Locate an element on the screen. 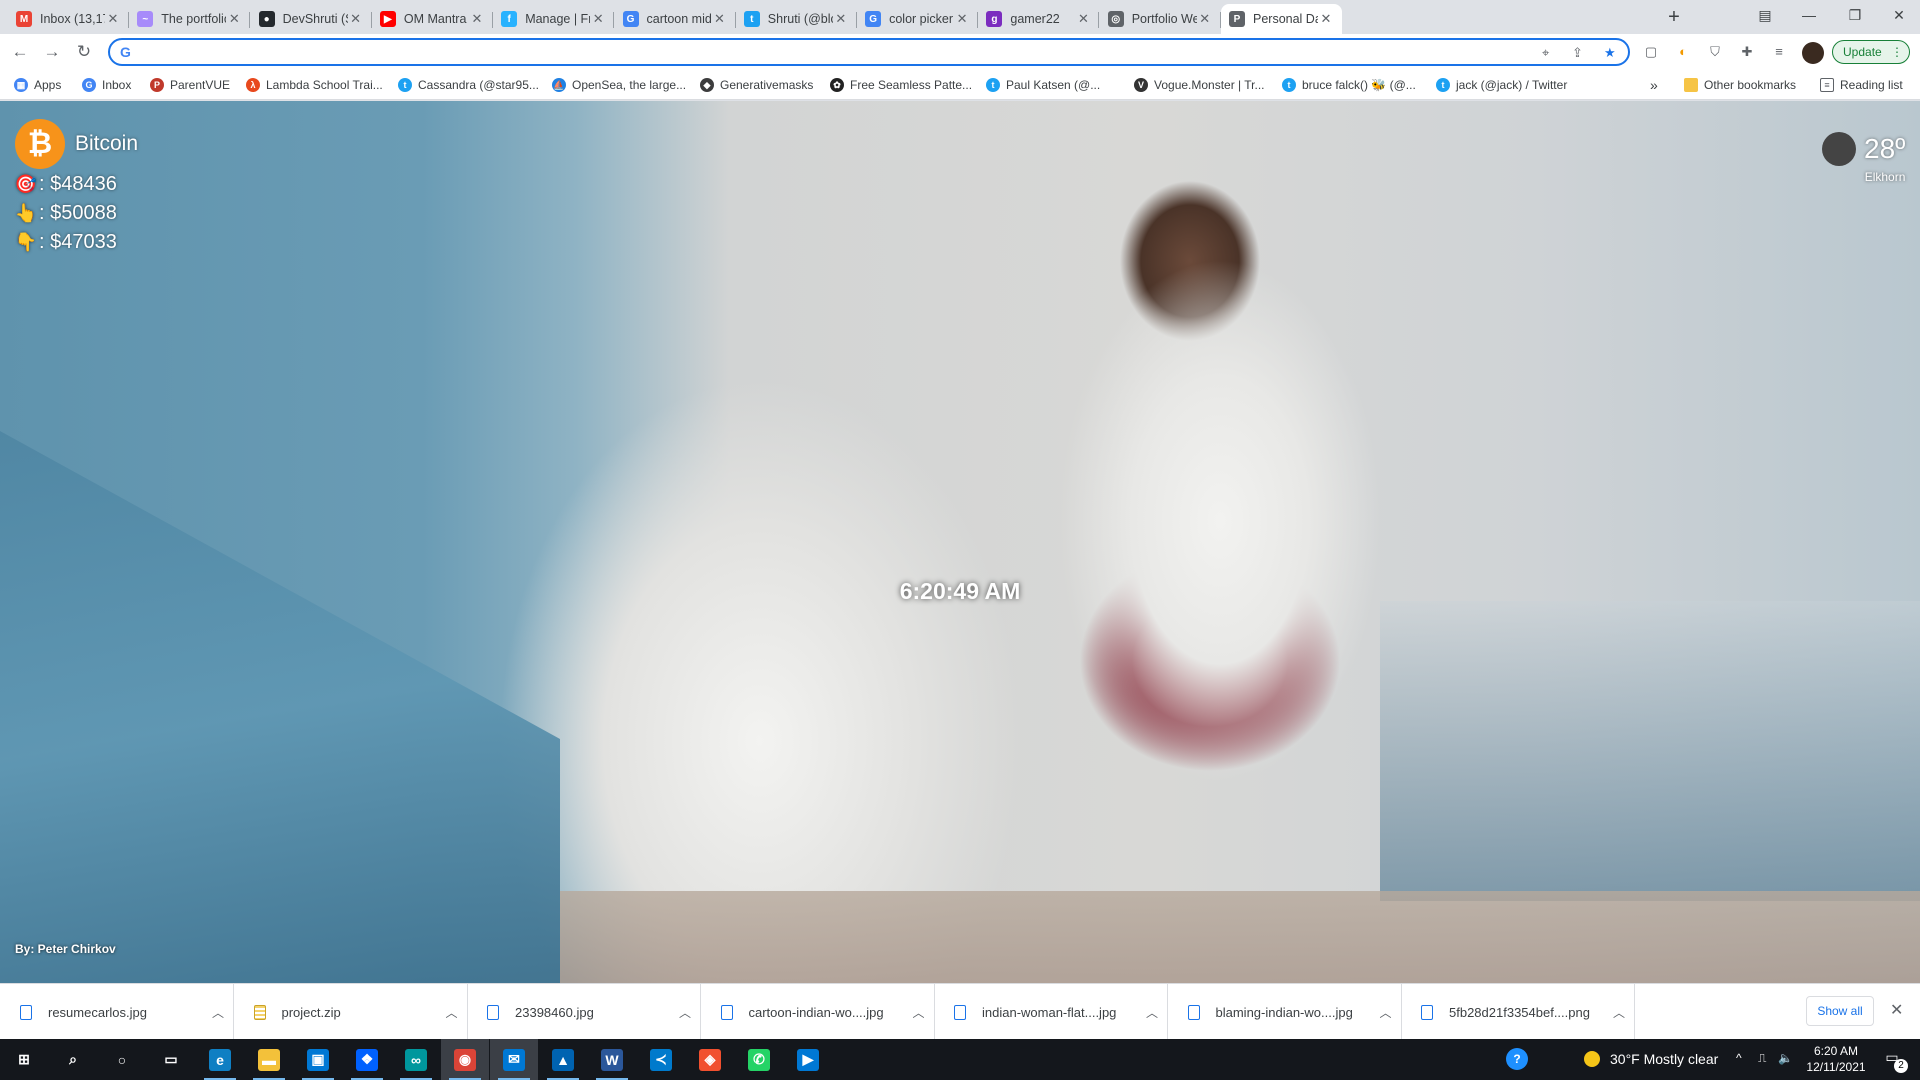 The width and height of the screenshot is (1920, 1080). new-tab-button: + is located at coordinates (1674, 18).